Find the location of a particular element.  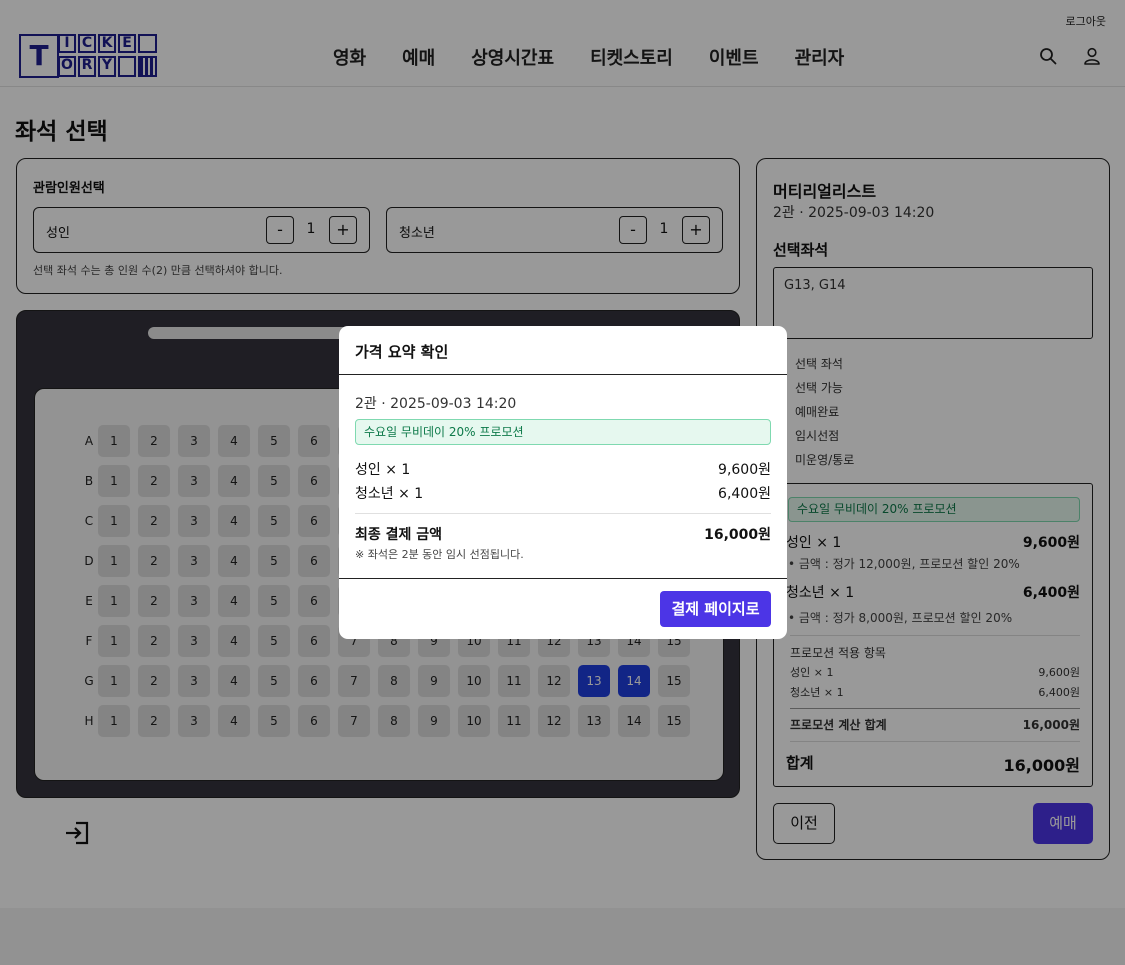

modal-title: 가격 요약 확인 is located at coordinates (402, 352).